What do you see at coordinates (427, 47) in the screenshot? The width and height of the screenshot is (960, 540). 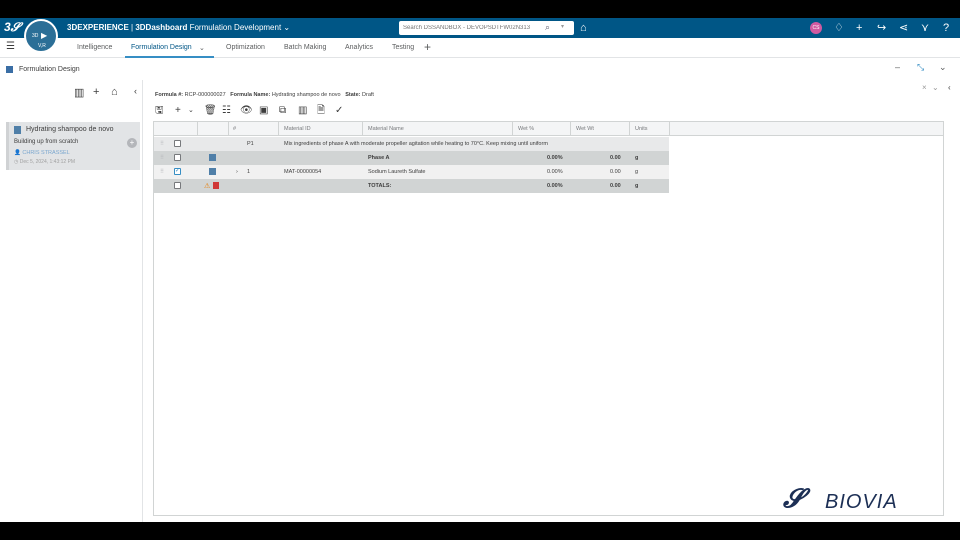 I see `add-tab-icon: +` at bounding box center [427, 47].